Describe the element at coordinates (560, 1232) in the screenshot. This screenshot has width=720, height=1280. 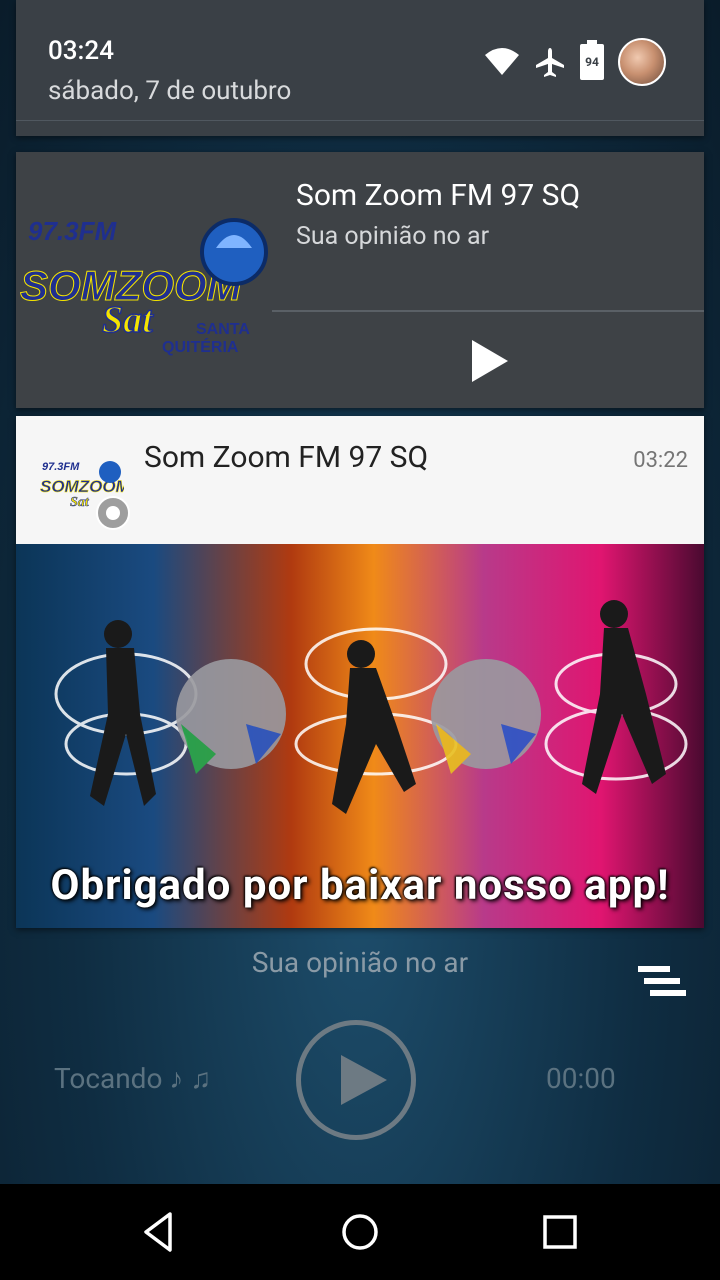
I see `recents-icon` at that location.